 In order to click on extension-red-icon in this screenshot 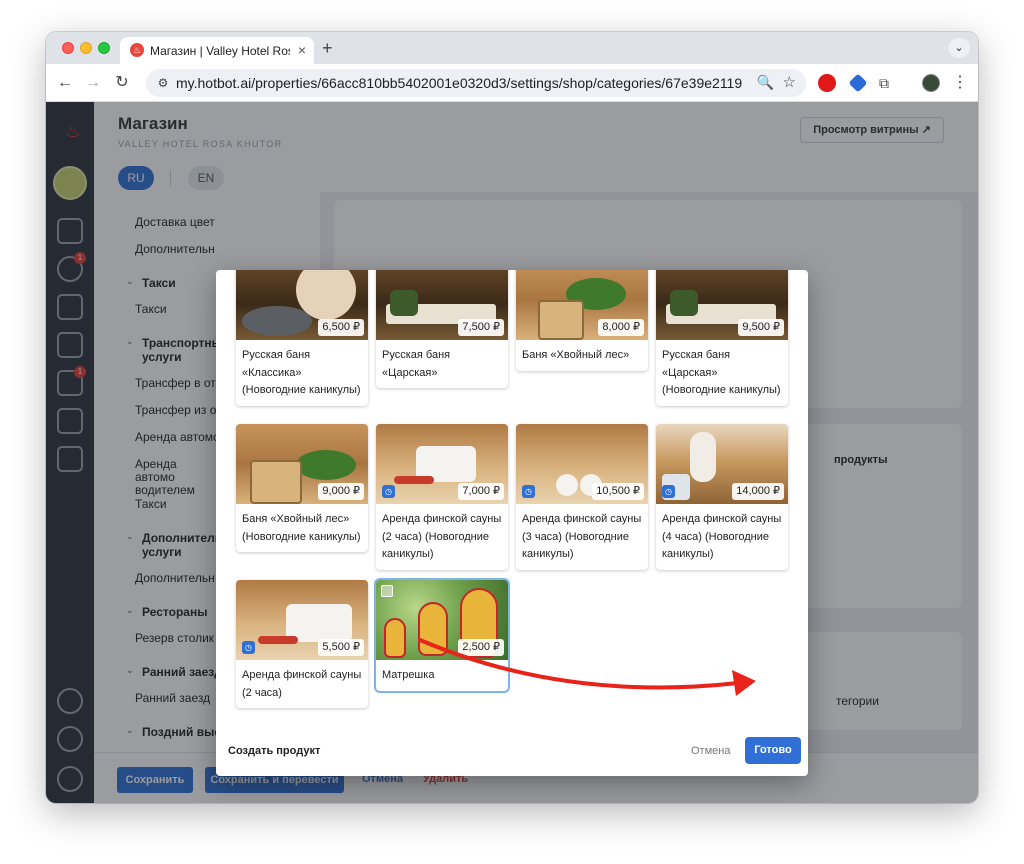, I will do `click(827, 83)`.